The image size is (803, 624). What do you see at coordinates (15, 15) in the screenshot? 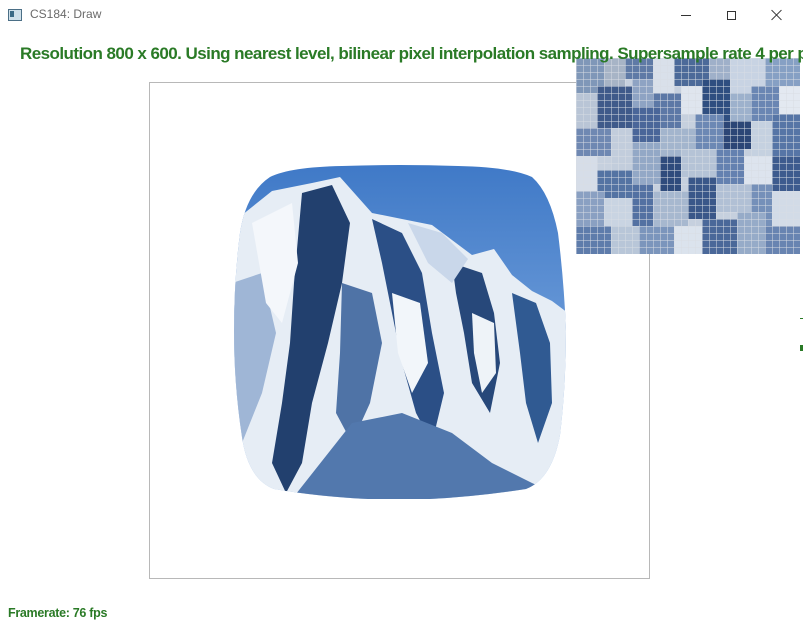
I see `app-window-icon` at bounding box center [15, 15].